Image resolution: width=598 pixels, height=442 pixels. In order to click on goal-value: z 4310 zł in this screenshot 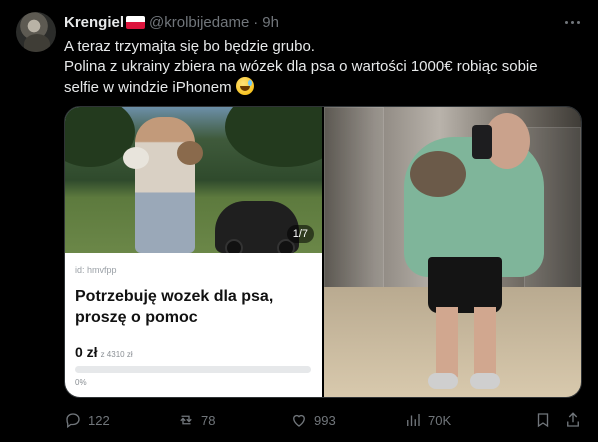, I will do `click(116, 354)`.